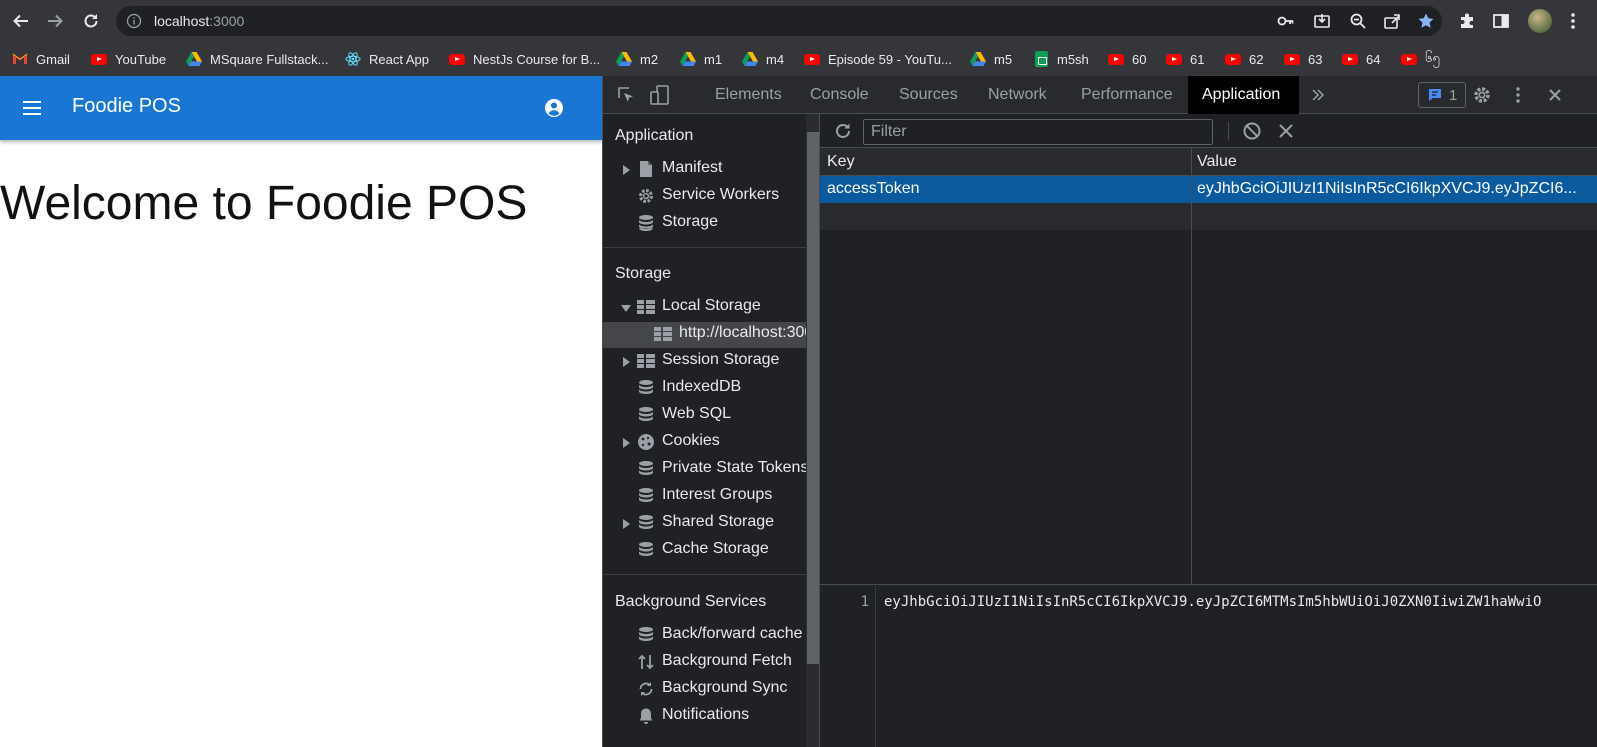 The height and width of the screenshot is (747, 1597). I want to click on account-circle-icon, so click(554, 108).